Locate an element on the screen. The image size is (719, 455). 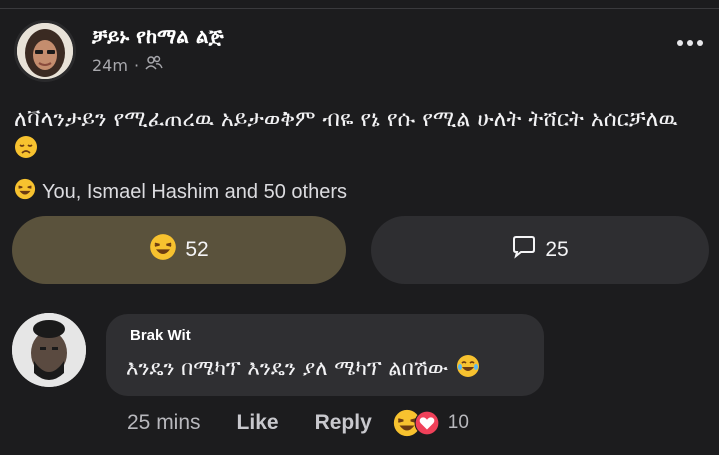
comment-author: Brak Wit is located at coordinates (160, 335).